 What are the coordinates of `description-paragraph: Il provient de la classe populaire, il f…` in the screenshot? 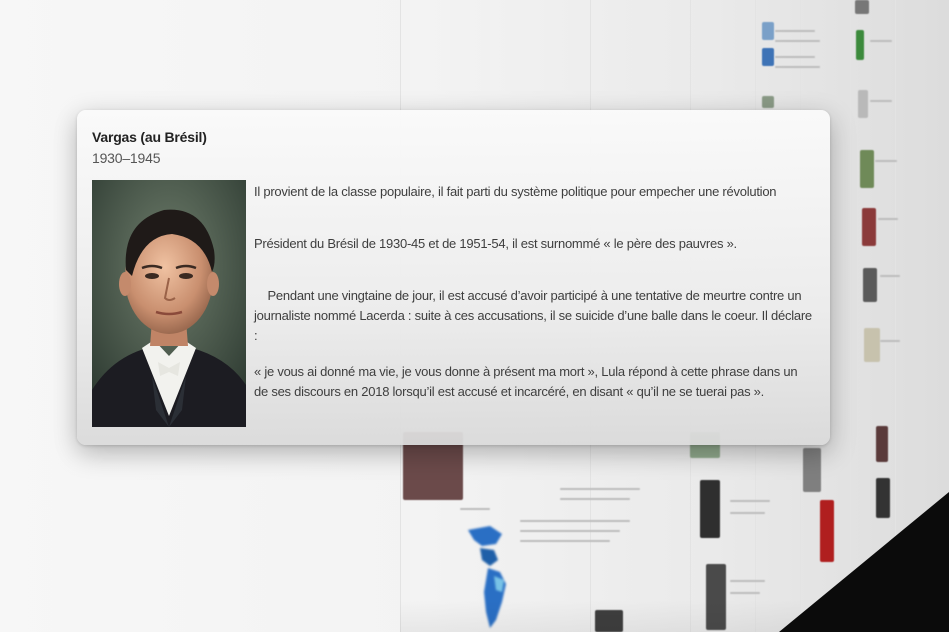 It's located at (515, 191).